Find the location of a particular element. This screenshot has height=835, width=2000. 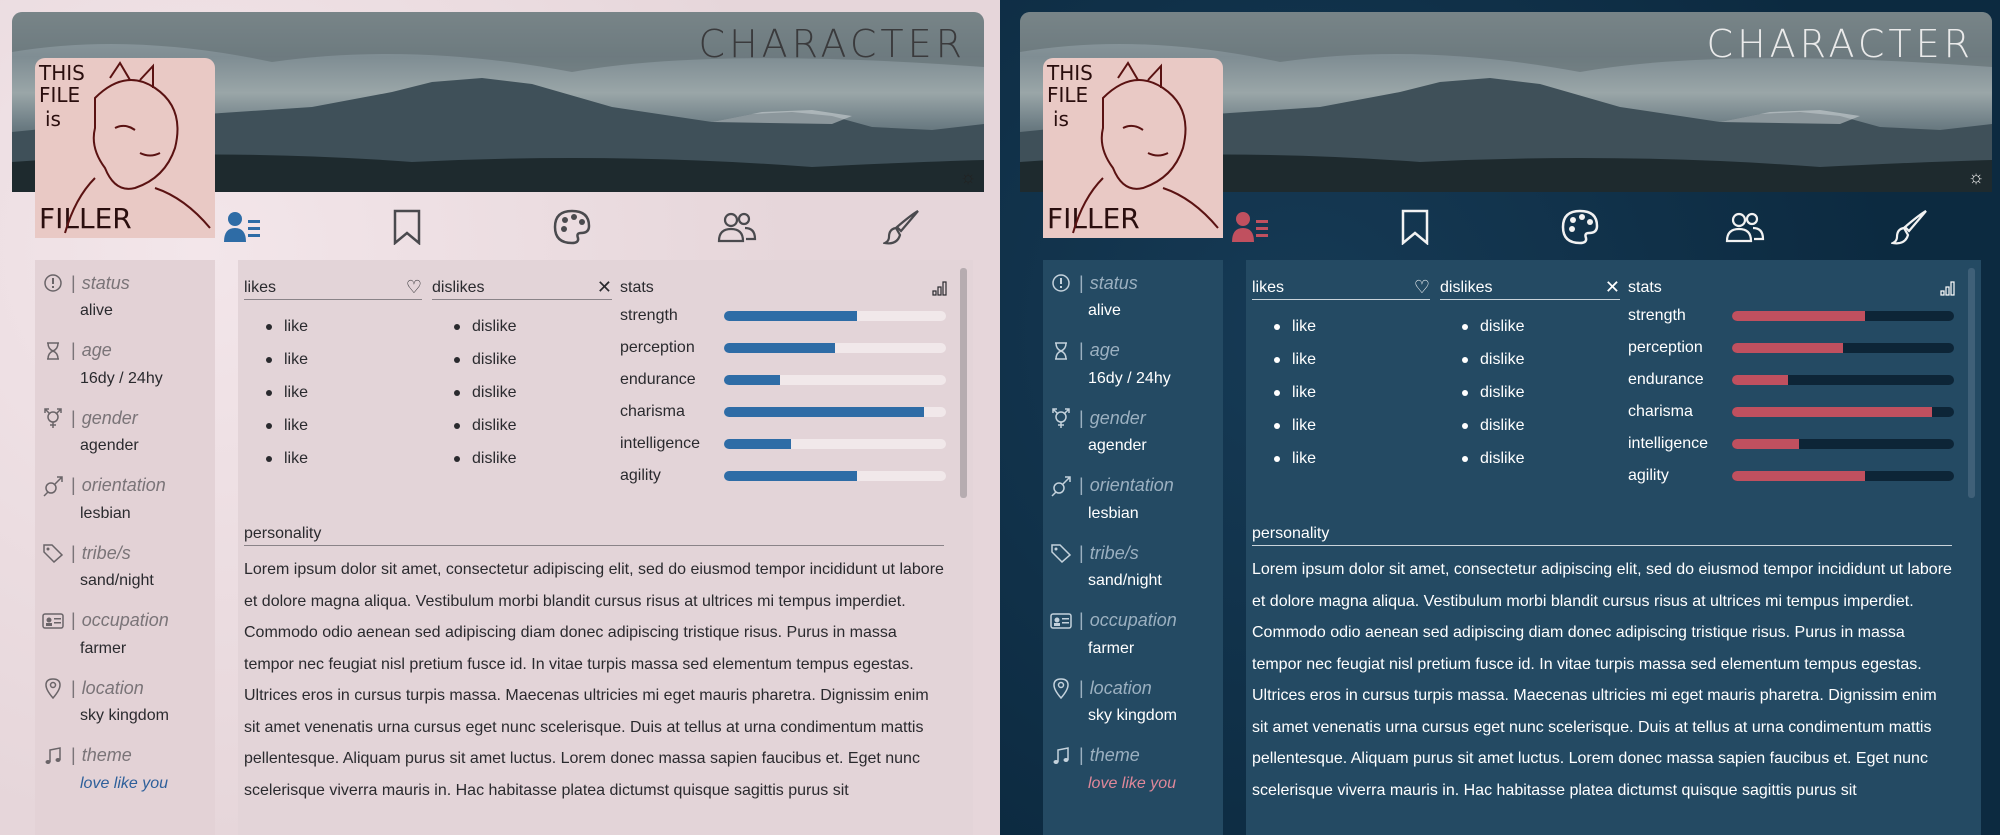

stat-label: perception is located at coordinates (1665, 347).